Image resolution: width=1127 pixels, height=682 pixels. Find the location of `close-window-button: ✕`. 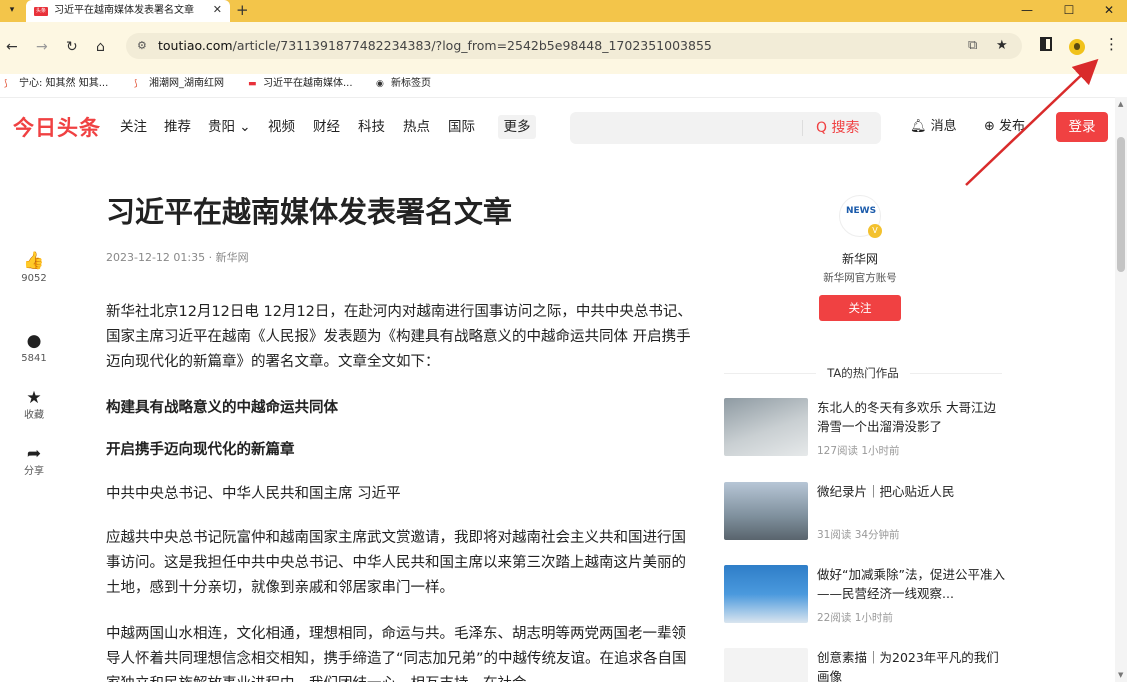

close-window-button: ✕ is located at coordinates (1109, 10).